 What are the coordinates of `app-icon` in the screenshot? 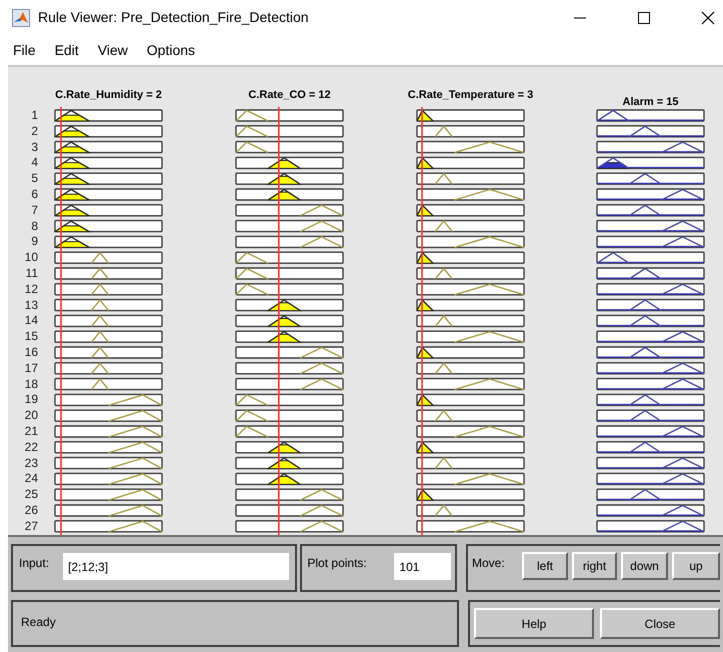 It's located at (21, 17).